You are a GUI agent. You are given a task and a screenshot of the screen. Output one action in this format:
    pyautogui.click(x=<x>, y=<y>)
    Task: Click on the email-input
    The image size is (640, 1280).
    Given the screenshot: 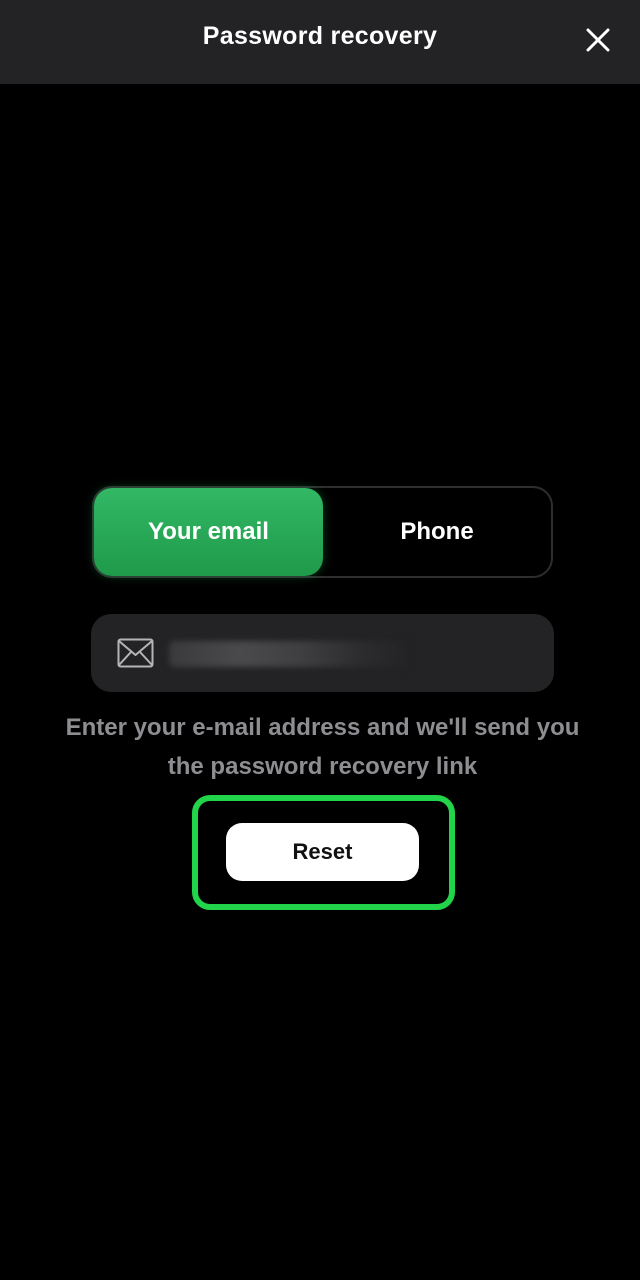 What is the action you would take?
    pyautogui.click(x=337, y=654)
    